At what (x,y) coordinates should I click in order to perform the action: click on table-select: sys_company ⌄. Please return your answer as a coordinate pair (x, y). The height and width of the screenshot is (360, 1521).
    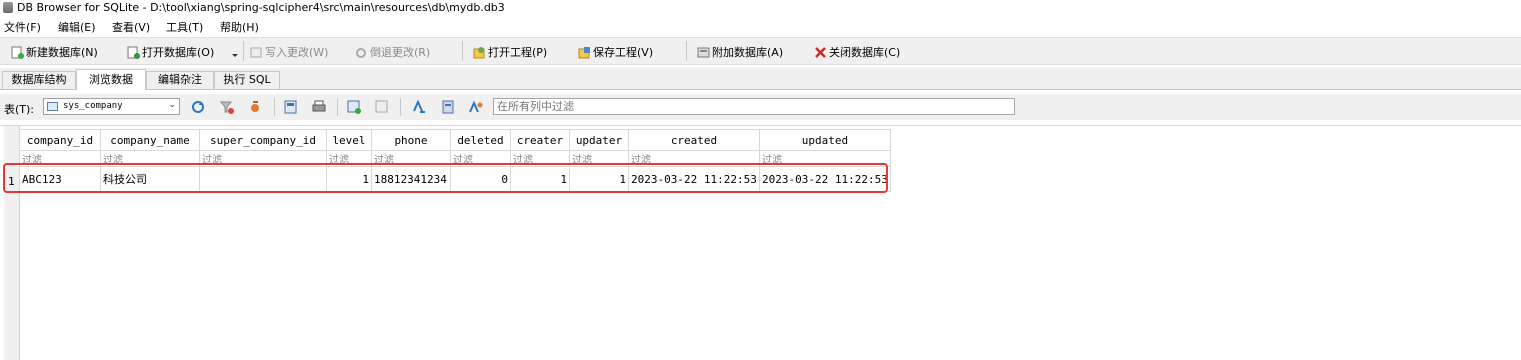
    Looking at the image, I should click on (111, 106).